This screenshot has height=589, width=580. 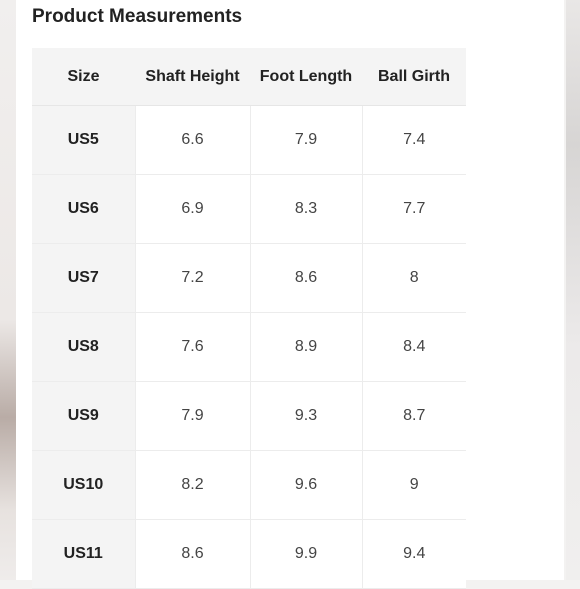 I want to click on background-photo-left-edge, so click(x=8, y=290).